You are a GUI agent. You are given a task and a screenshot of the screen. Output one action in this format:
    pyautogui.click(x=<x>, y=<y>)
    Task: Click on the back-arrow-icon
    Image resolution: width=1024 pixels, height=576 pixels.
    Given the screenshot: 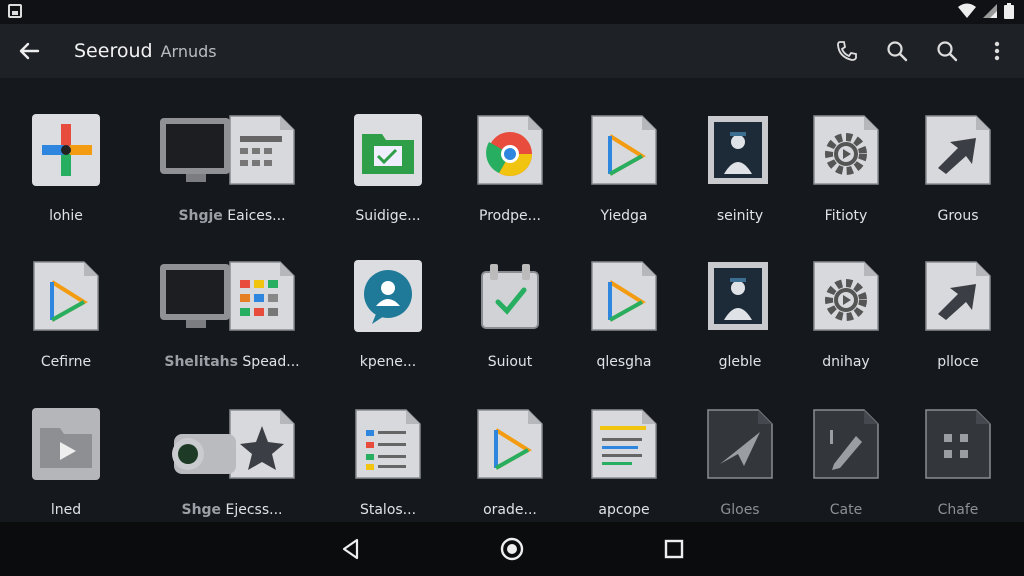 What is the action you would take?
    pyautogui.click(x=29, y=51)
    